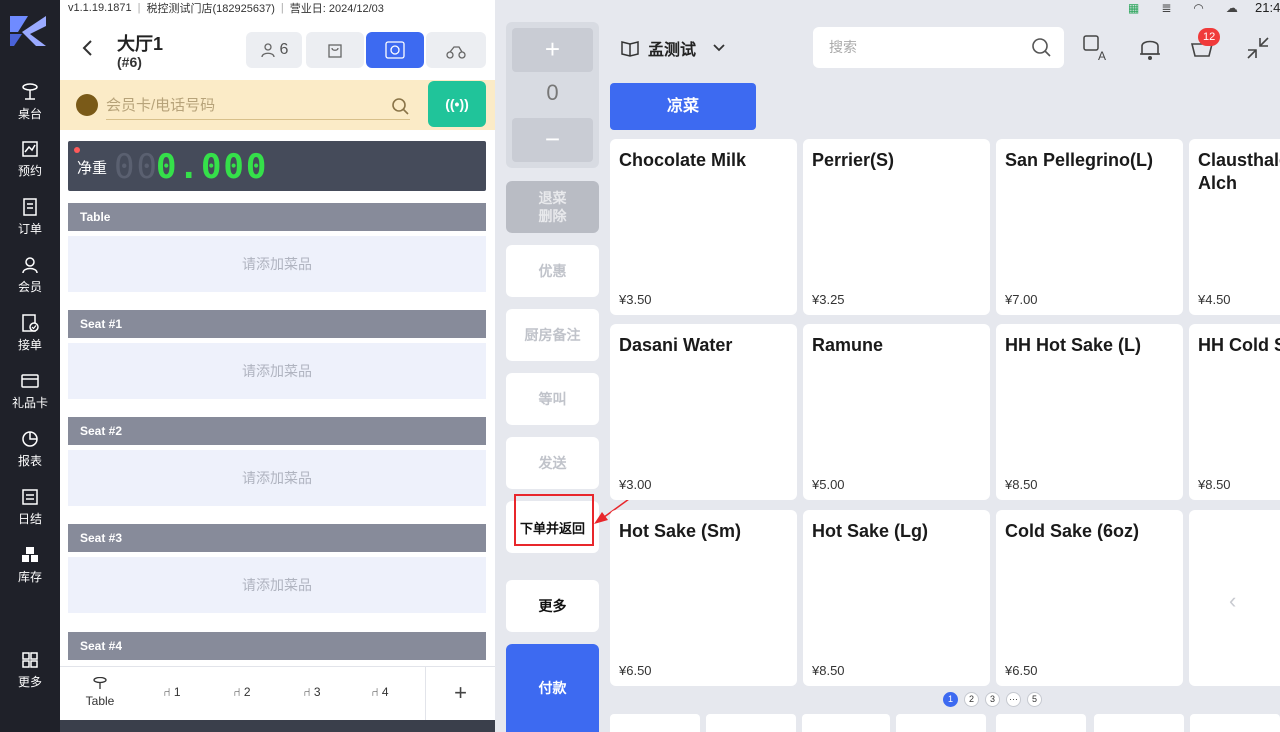  Describe the element at coordinates (172, 692) in the screenshot. I see `seat-tab-1: ⑁ 1` at that location.